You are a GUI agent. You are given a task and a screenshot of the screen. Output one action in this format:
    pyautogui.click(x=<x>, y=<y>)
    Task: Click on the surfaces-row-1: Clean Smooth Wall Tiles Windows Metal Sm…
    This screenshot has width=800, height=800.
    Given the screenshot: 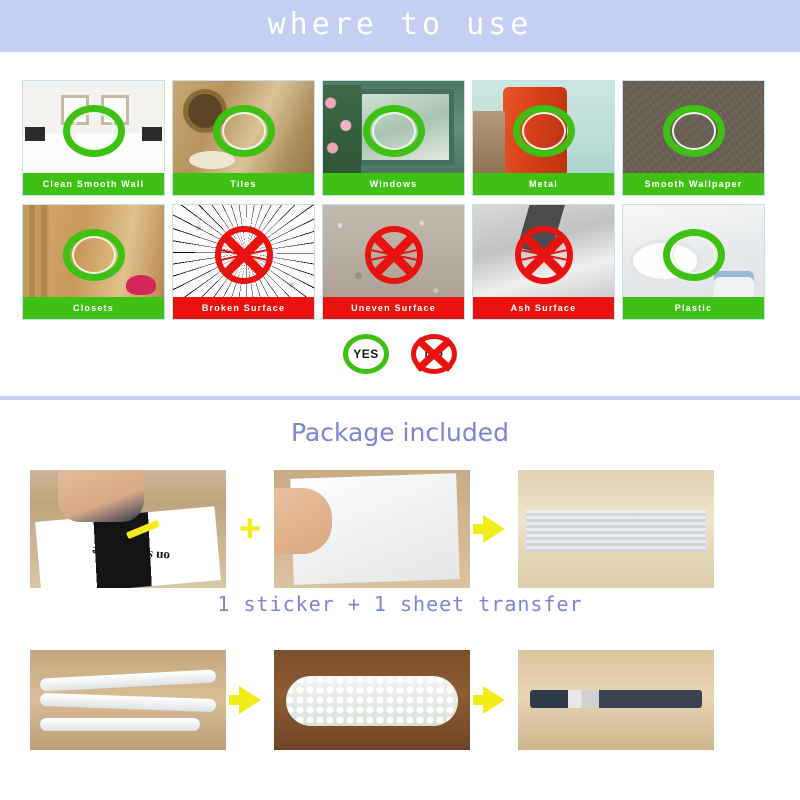 What is the action you would take?
    pyautogui.click(x=400, y=138)
    